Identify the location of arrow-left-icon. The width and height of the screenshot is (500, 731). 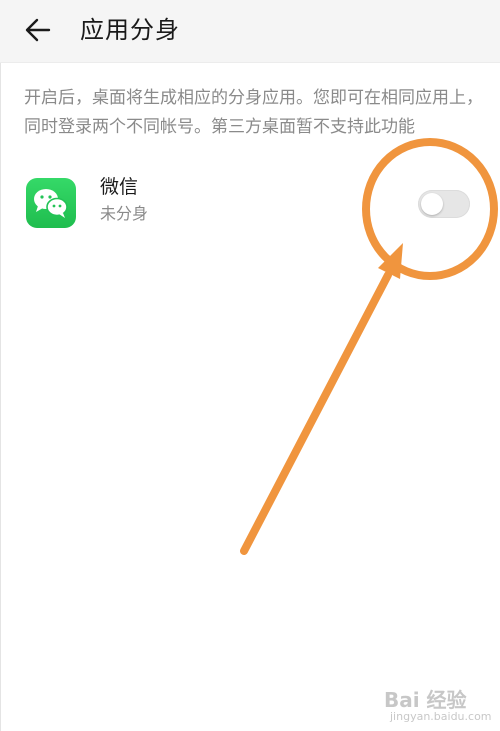
(38, 30).